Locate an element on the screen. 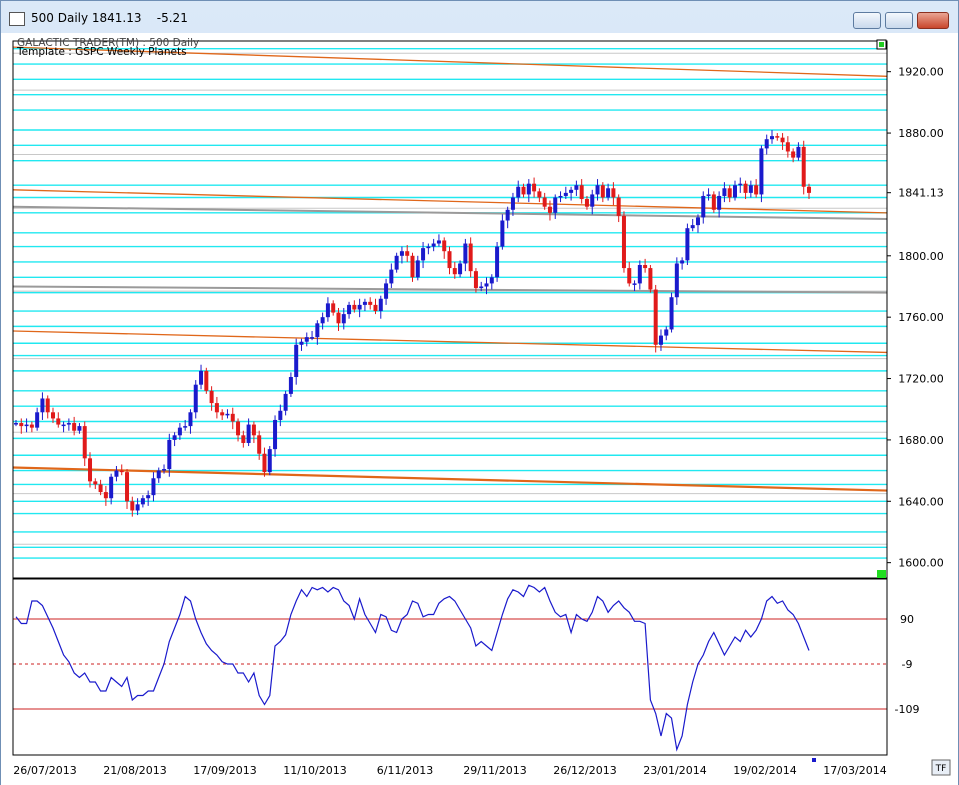 The width and height of the screenshot is (959, 785). chart-header-line2: Template : GSPC Weekly Planets is located at coordinates (101, 52).